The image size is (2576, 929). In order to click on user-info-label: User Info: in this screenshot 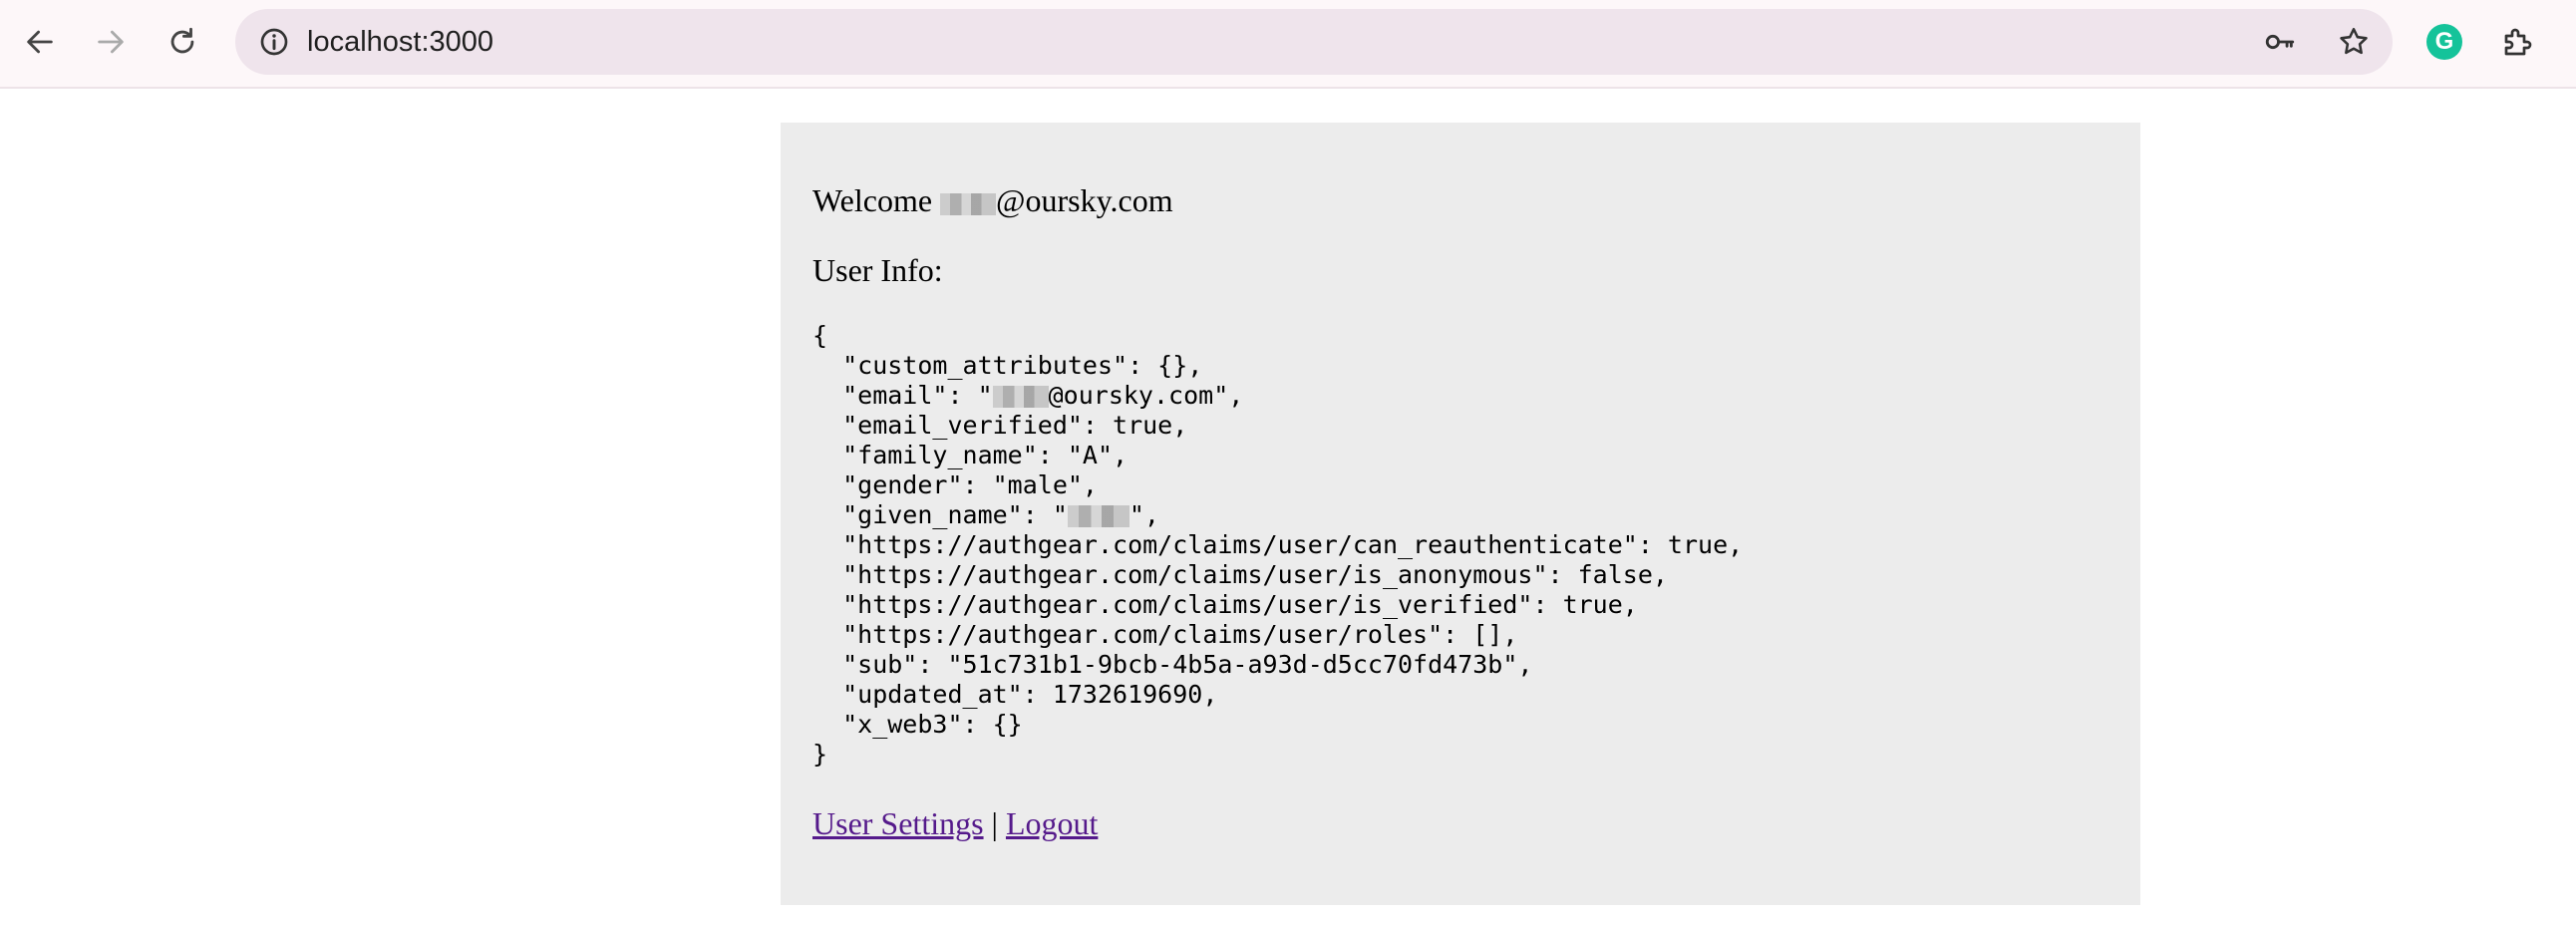, I will do `click(877, 270)`.